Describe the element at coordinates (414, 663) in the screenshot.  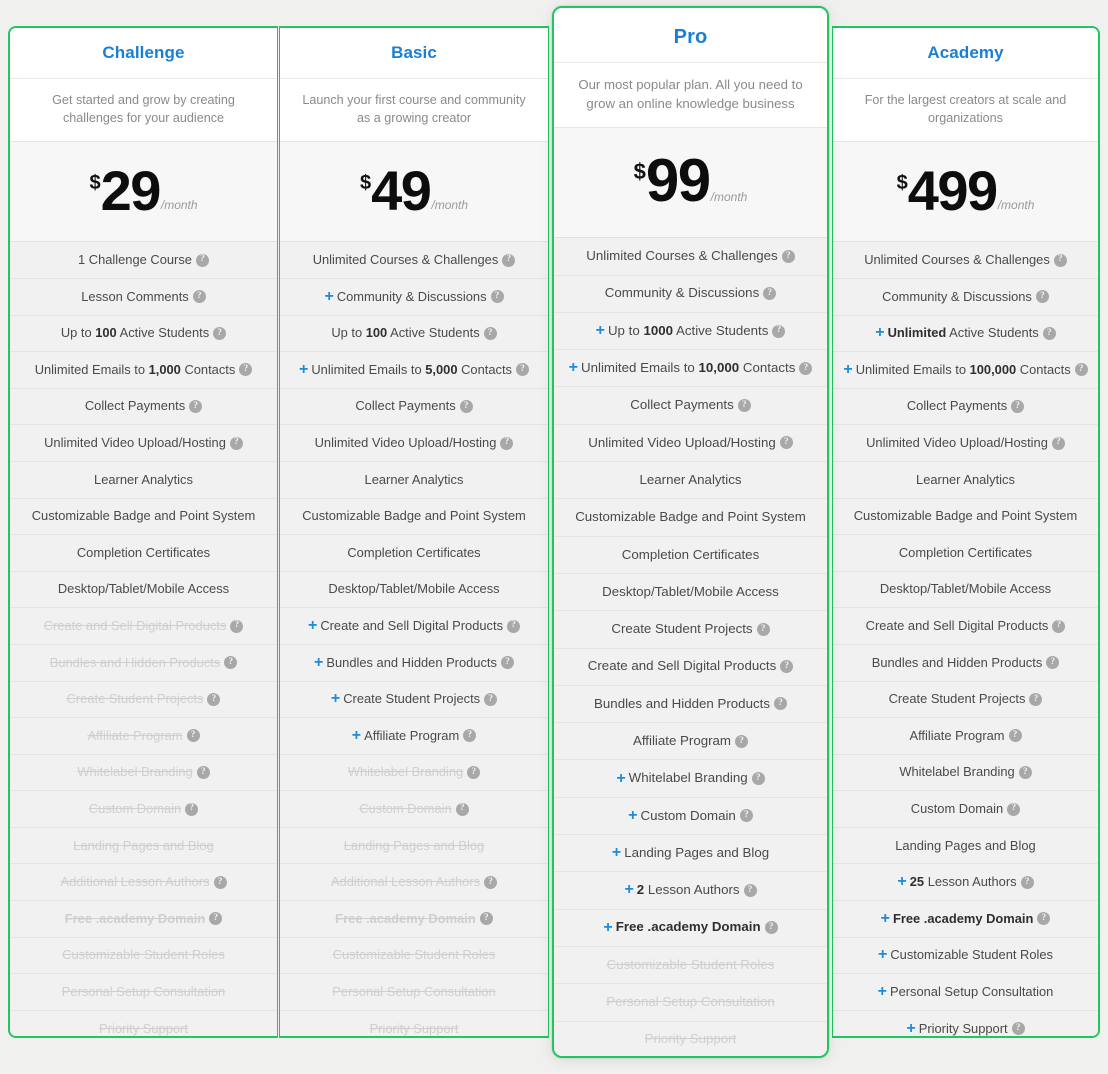
I see `feature-row: + Bundles and Hidden Products?` at that location.